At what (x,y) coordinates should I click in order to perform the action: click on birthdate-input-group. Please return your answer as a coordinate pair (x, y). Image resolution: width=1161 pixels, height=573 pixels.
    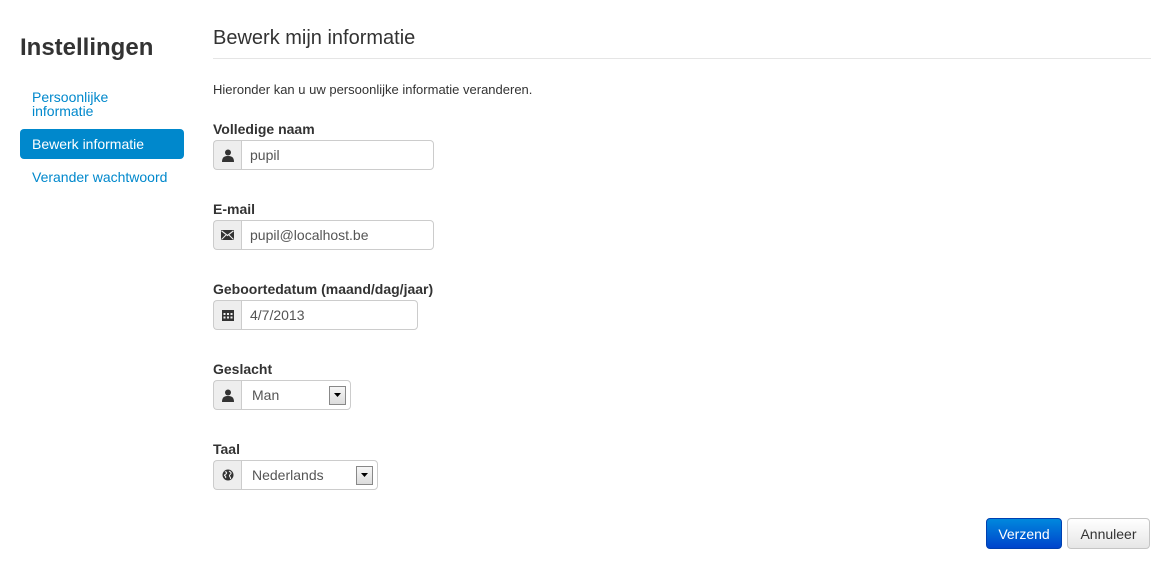
    Looking at the image, I should click on (323, 315).